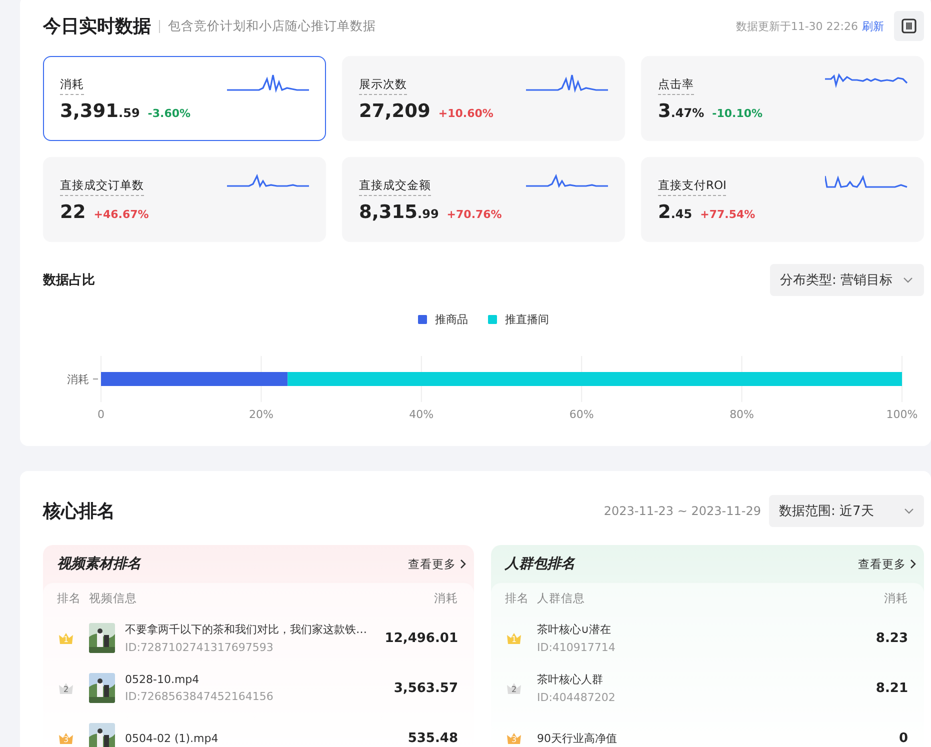  What do you see at coordinates (433, 738) in the screenshot?
I see `row-value: 535.48` at bounding box center [433, 738].